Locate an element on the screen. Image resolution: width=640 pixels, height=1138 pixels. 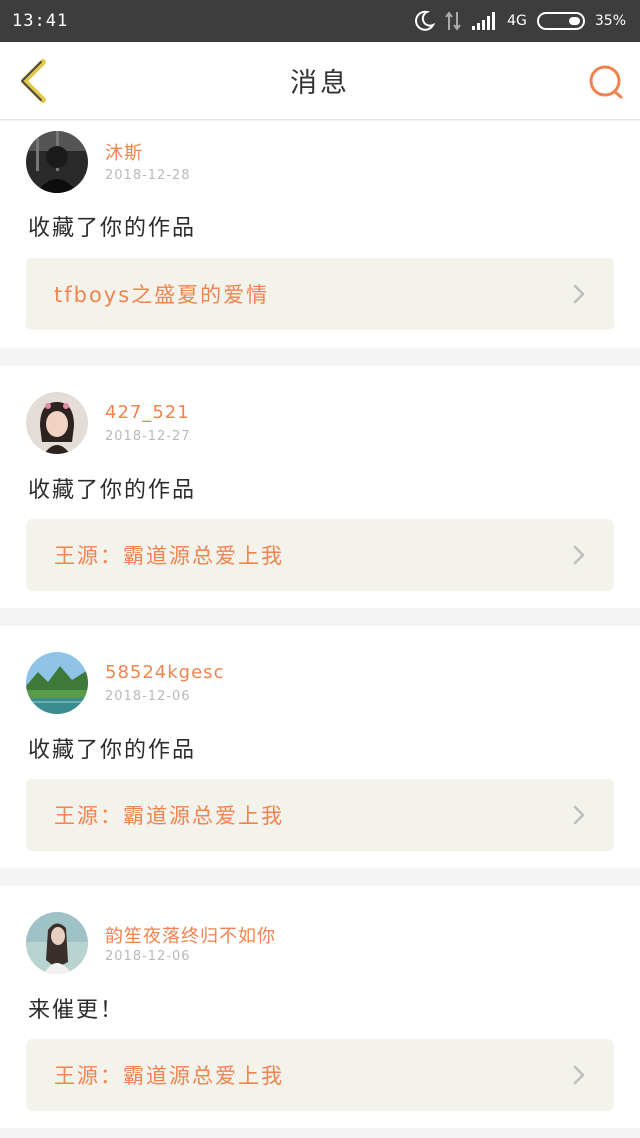
battery-percent: 35% is located at coordinates (610, 21).